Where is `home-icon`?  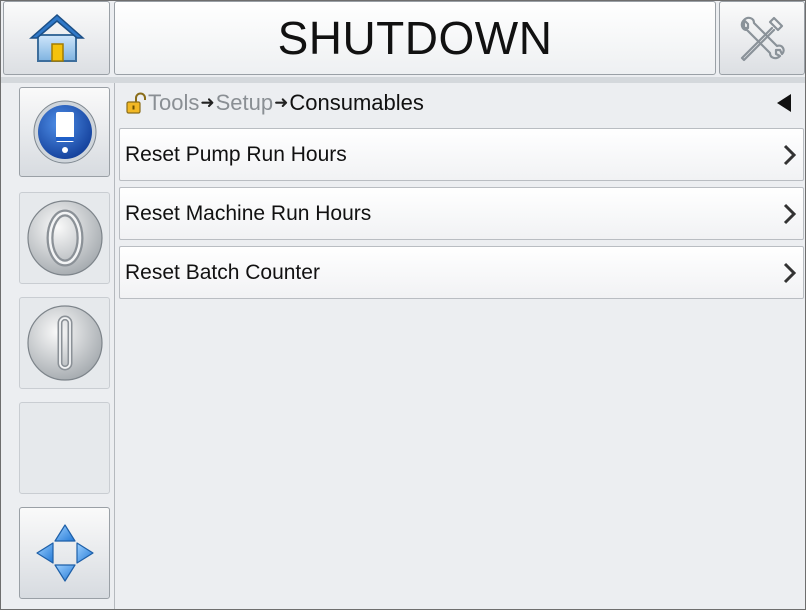 home-icon is located at coordinates (56, 37).